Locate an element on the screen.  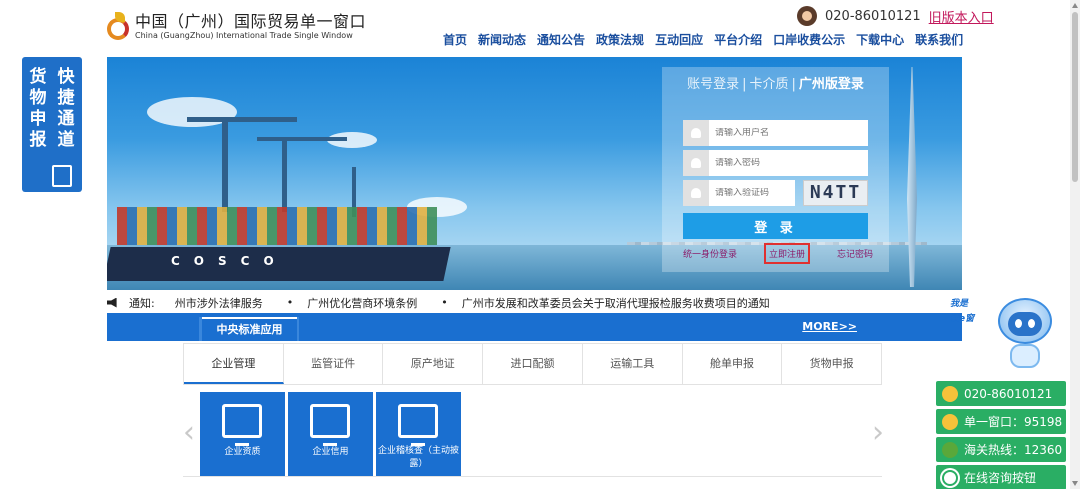
containers-decoration is located at coordinates (277, 228).